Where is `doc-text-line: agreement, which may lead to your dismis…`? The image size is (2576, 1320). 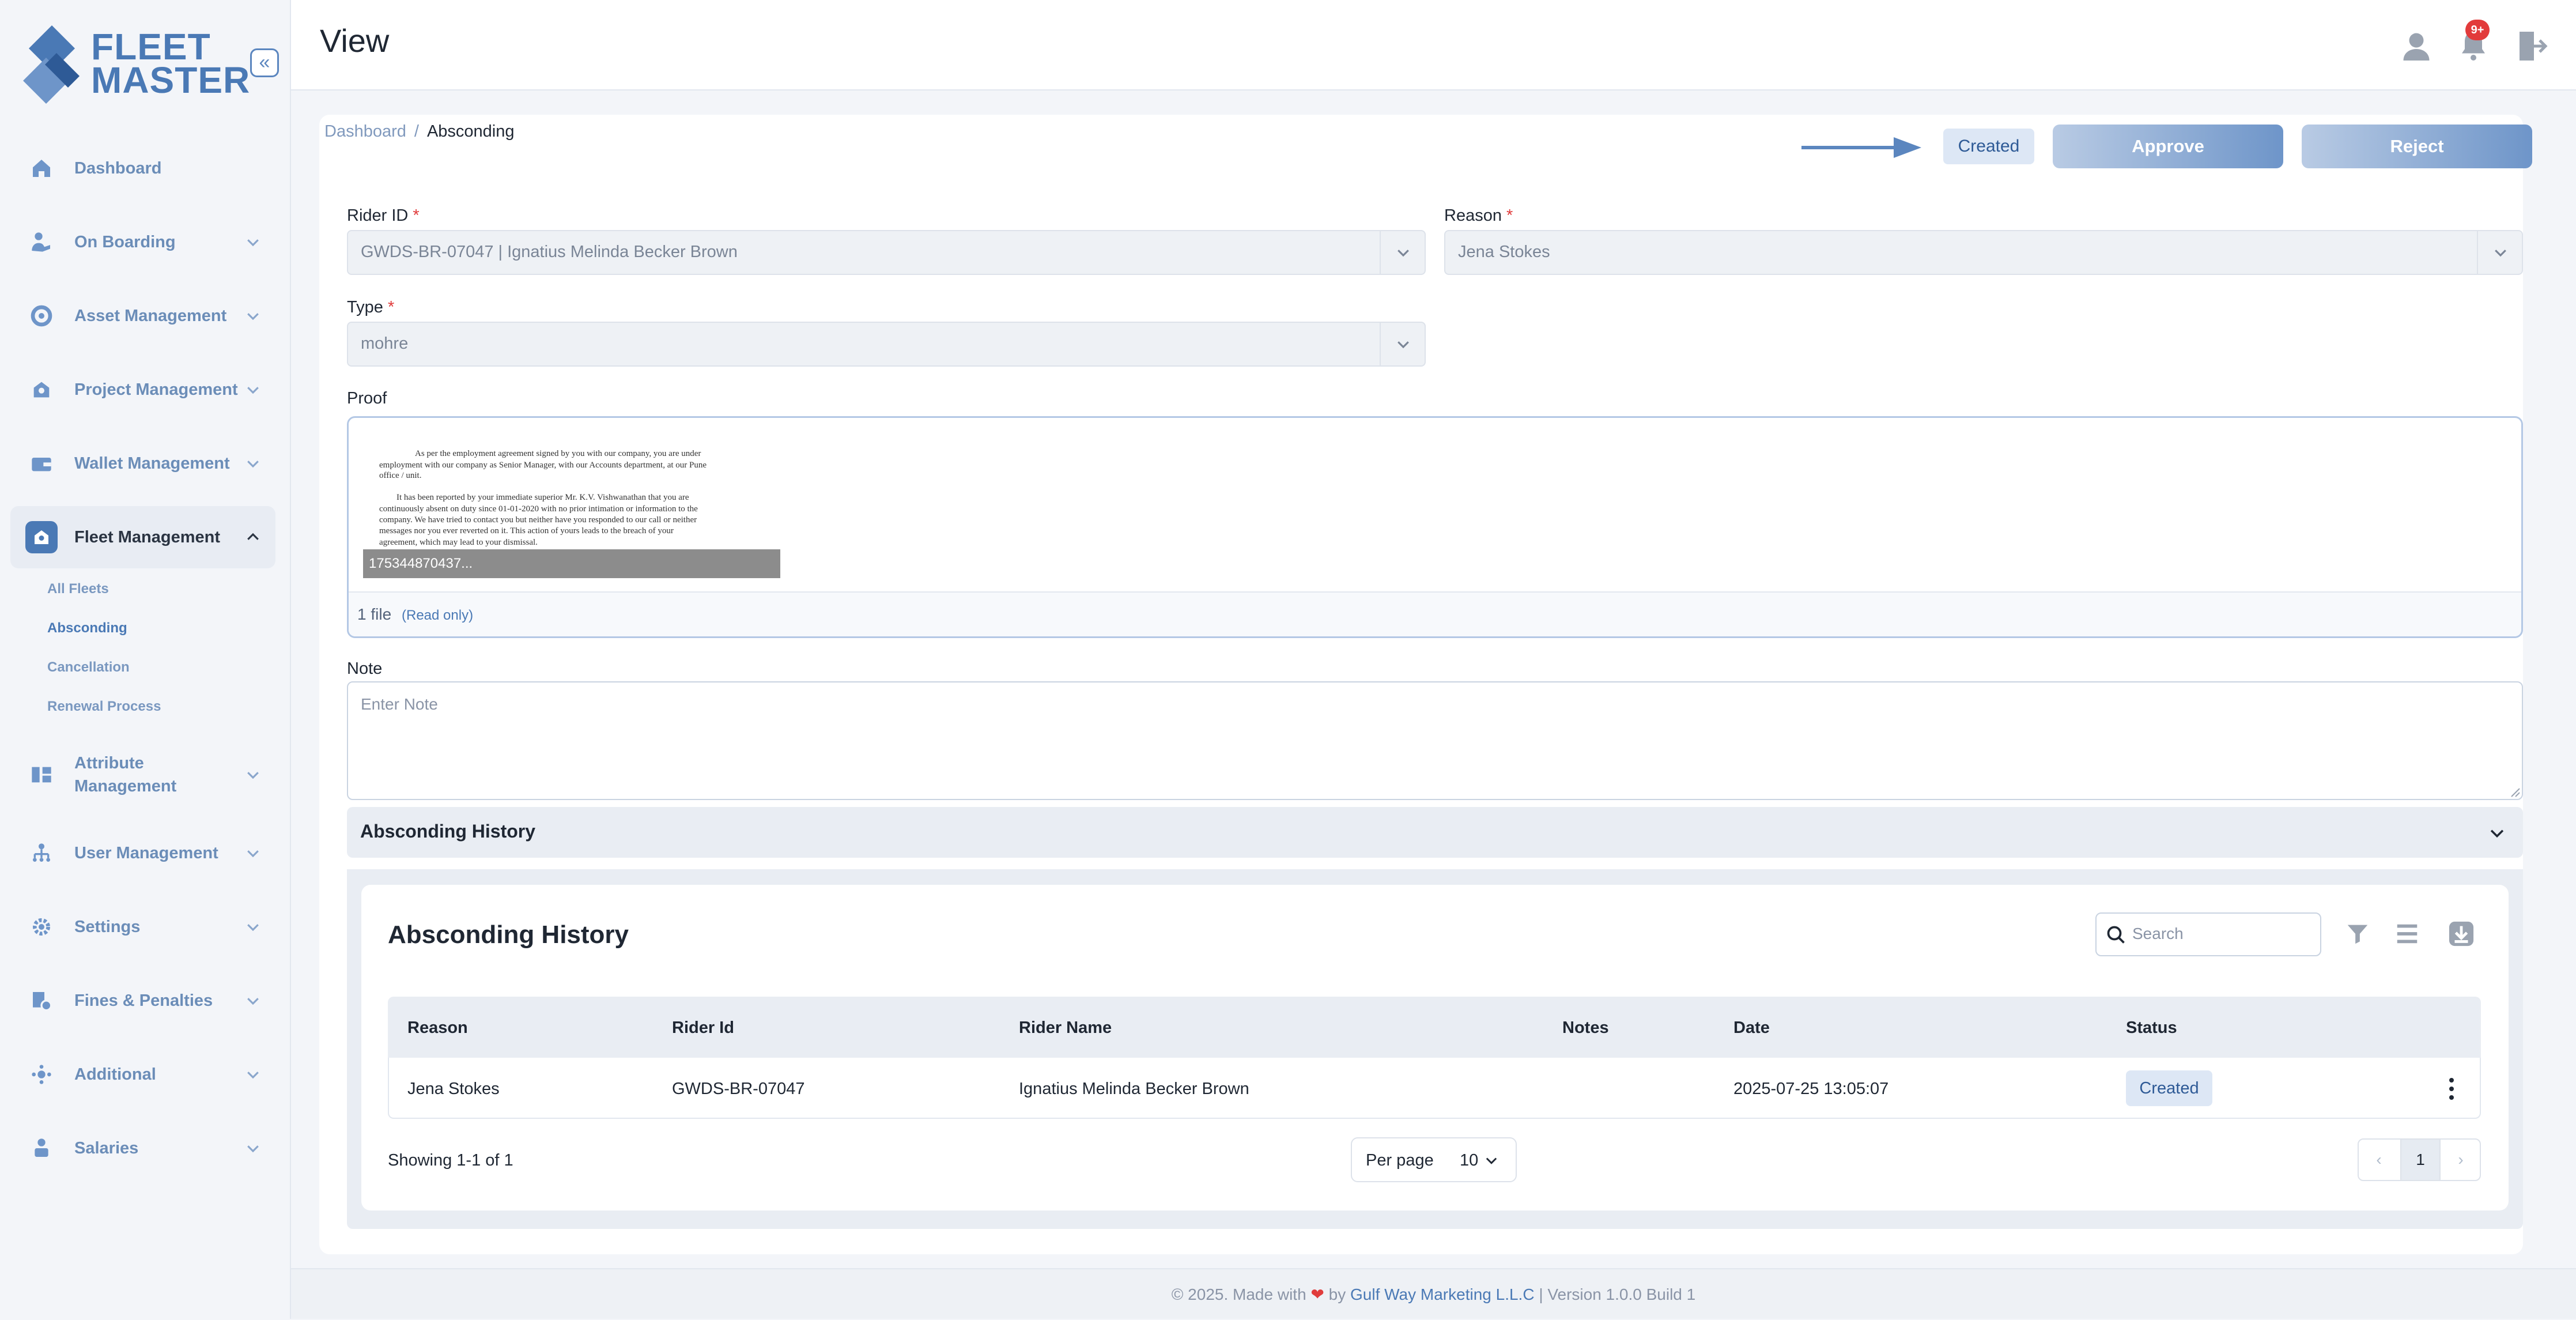 doc-text-line: agreement, which may lead to your dismis… is located at coordinates (458, 542).